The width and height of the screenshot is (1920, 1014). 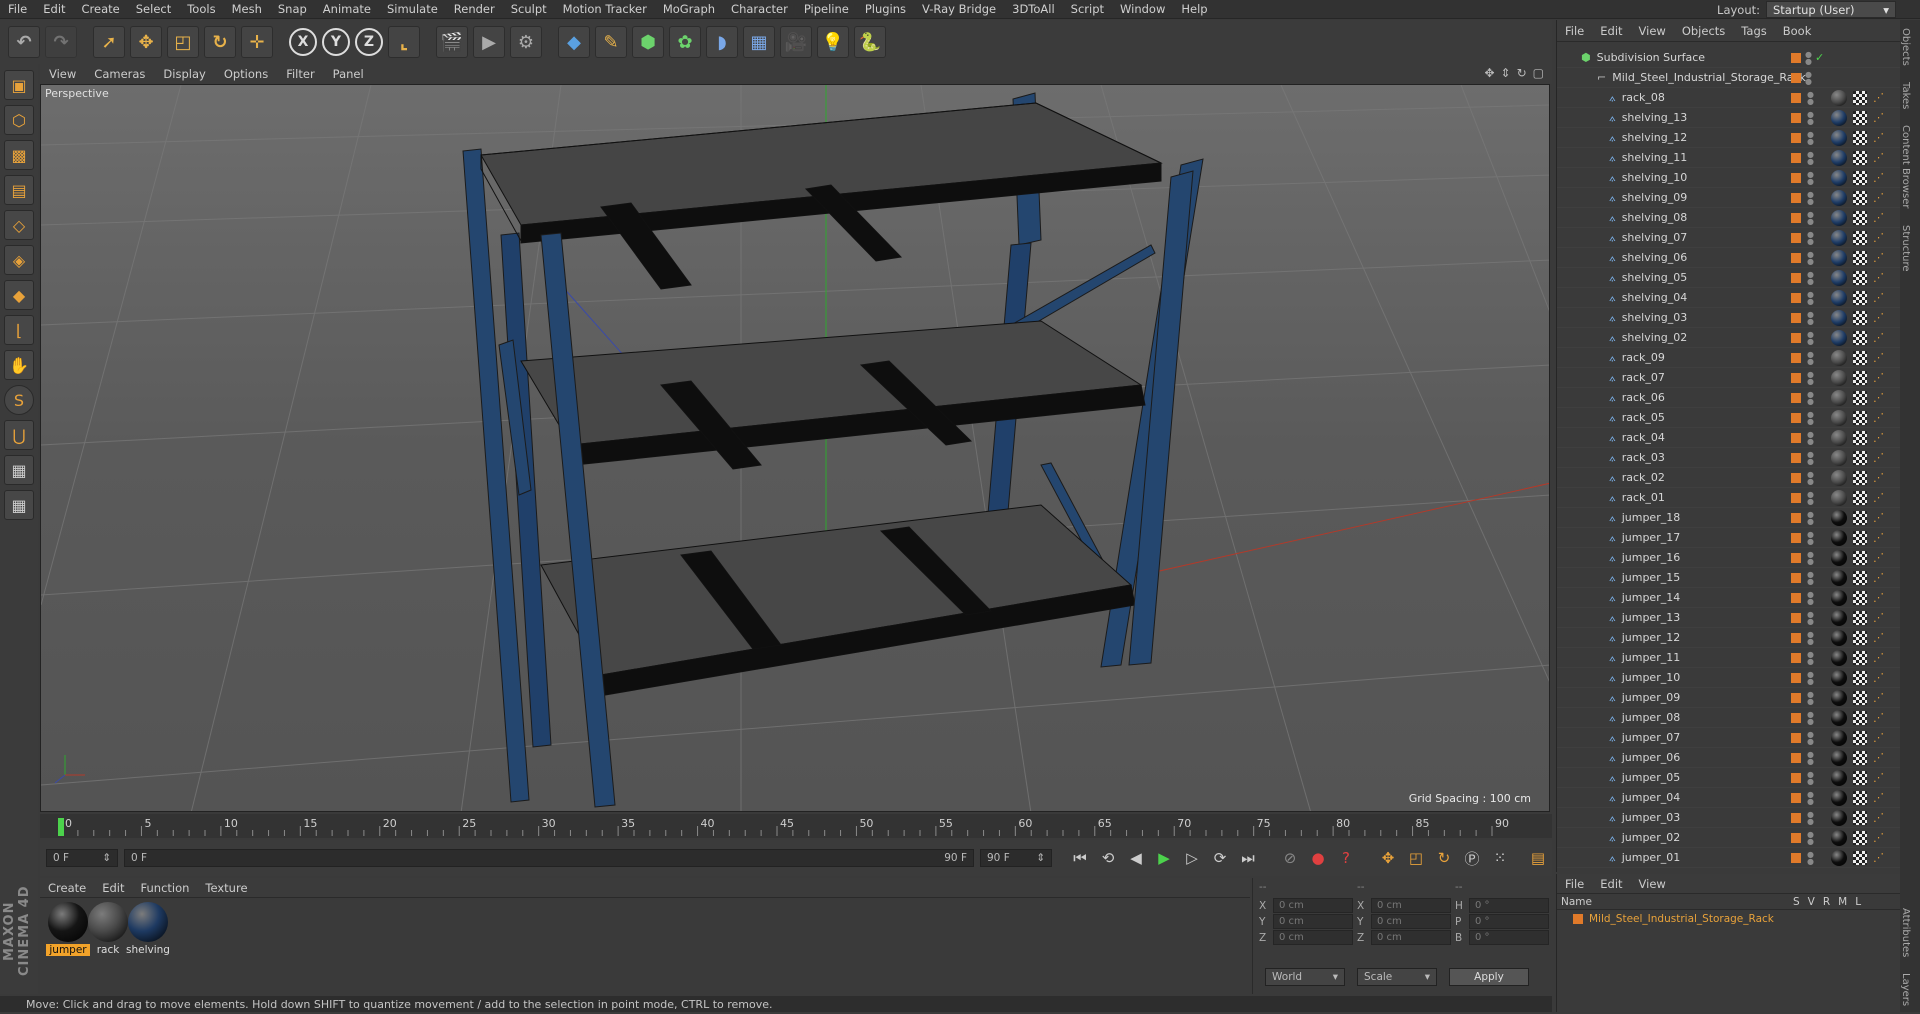 I want to click on play-button: ▶, so click(x=1164, y=858).